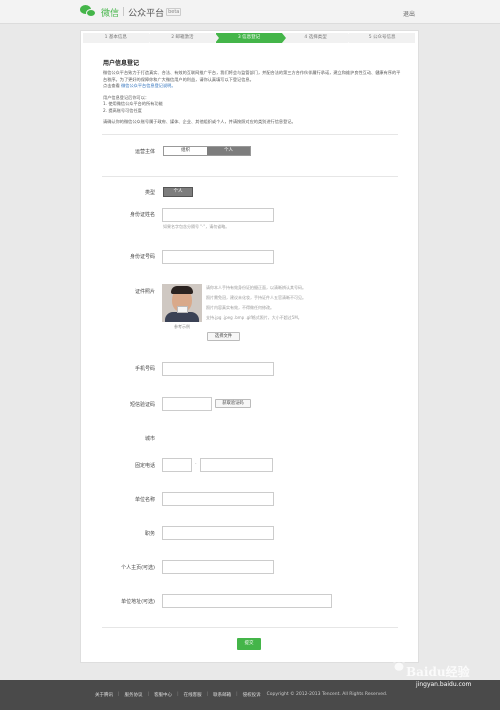  I want to click on footer-link-email: 联系邮箱, so click(222, 695).